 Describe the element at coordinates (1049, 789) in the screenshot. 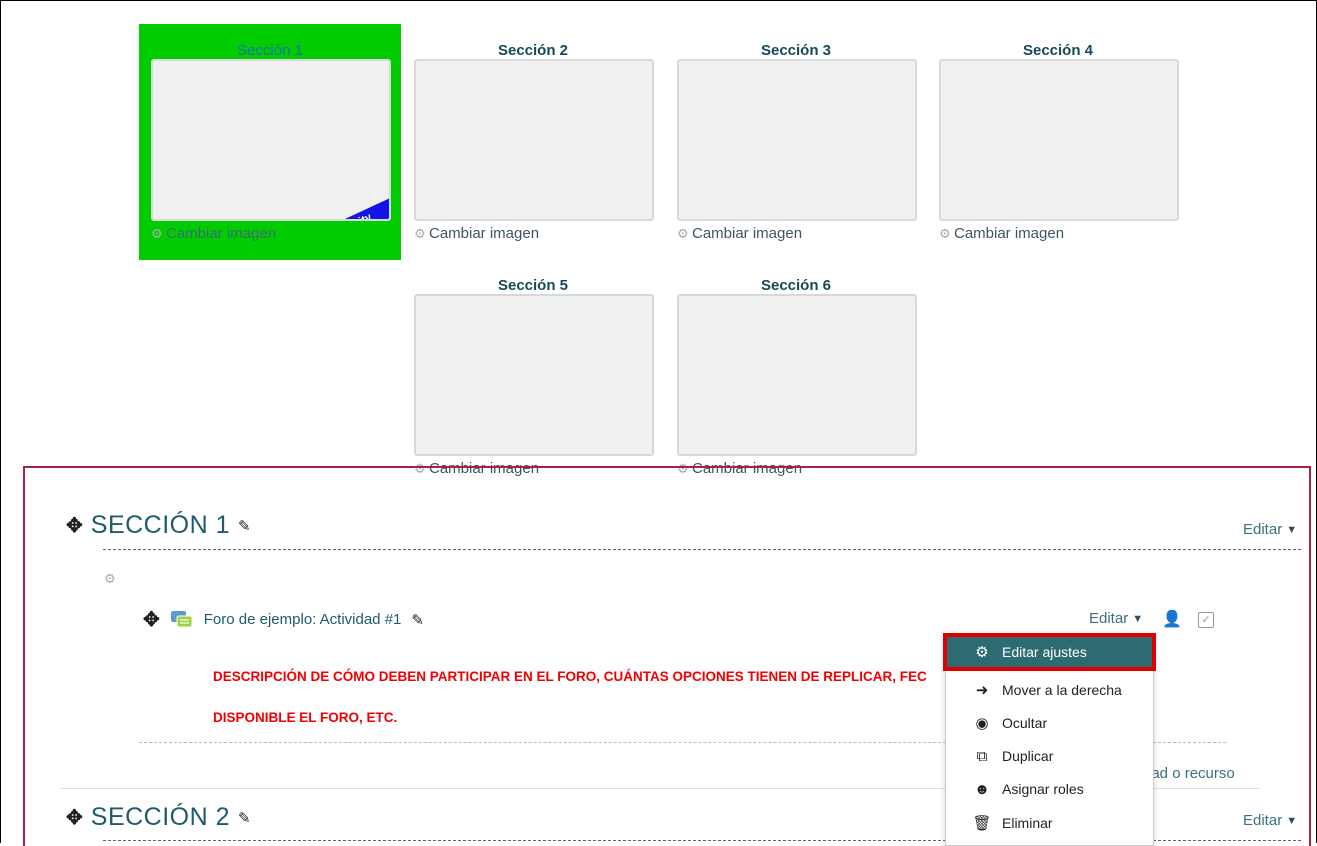

I see `menu-item-assign-roles: ☻ Asignar roles` at that location.